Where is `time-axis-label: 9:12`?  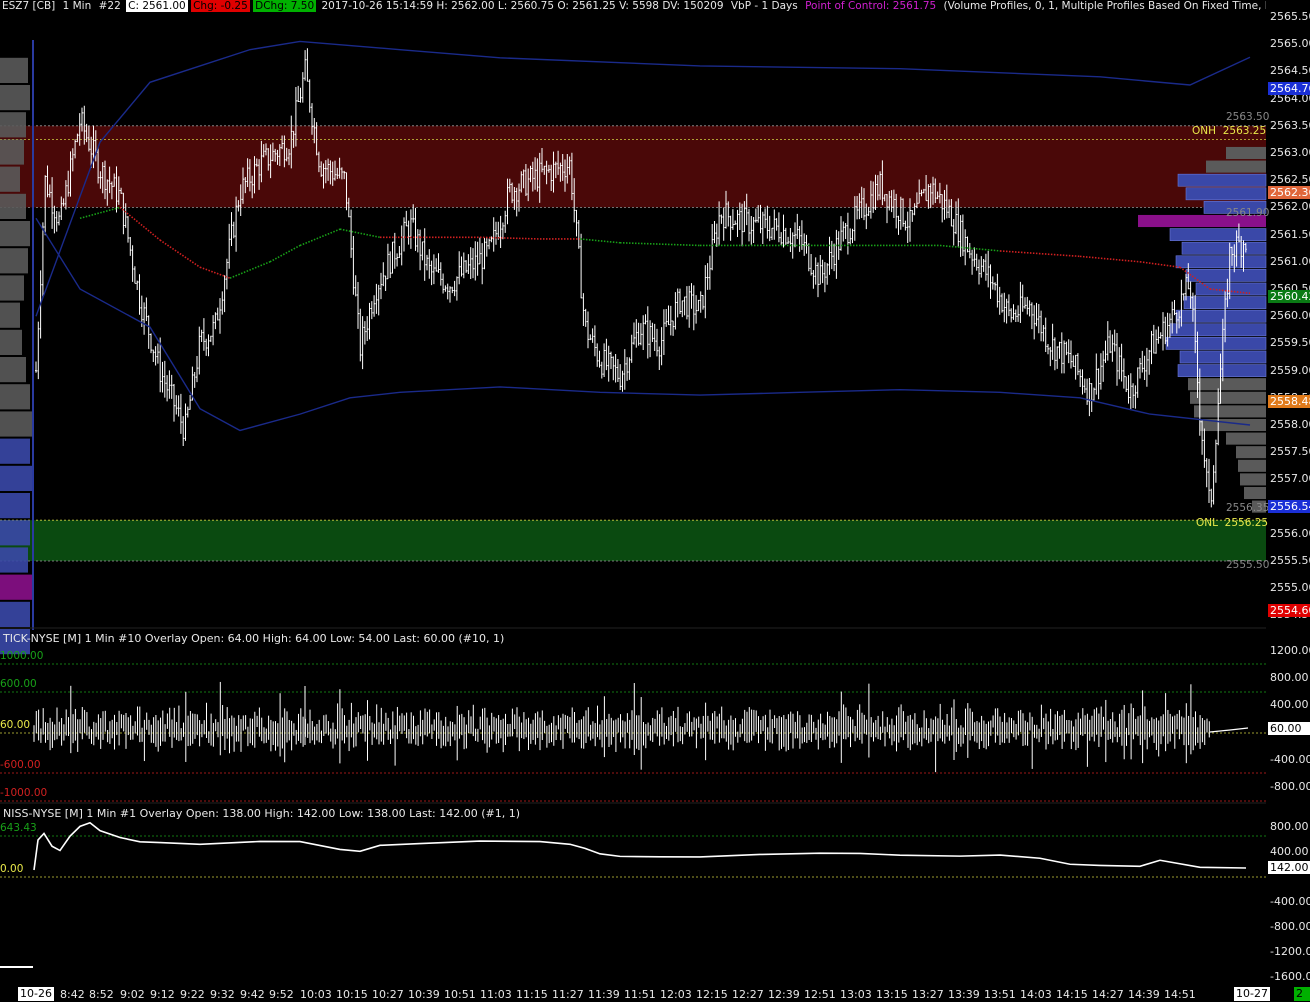
time-axis-label: 9:12 is located at coordinates (162, 994).